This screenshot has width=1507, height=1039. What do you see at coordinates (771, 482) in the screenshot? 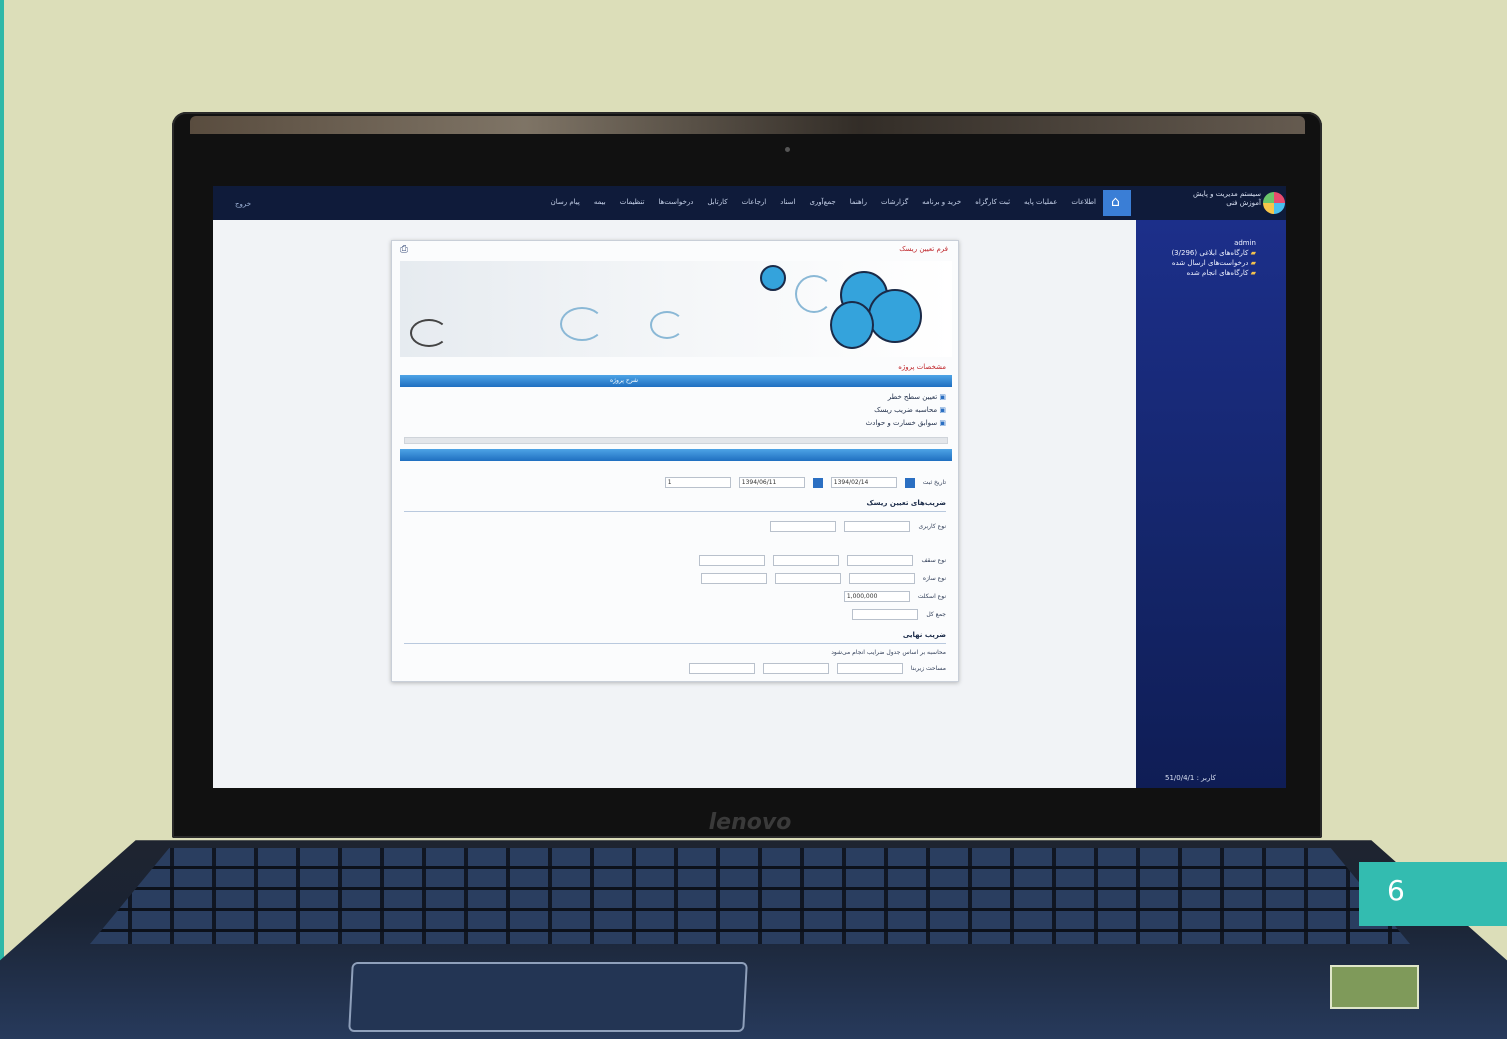
I see `date2-input: 1394/06/11` at bounding box center [771, 482].